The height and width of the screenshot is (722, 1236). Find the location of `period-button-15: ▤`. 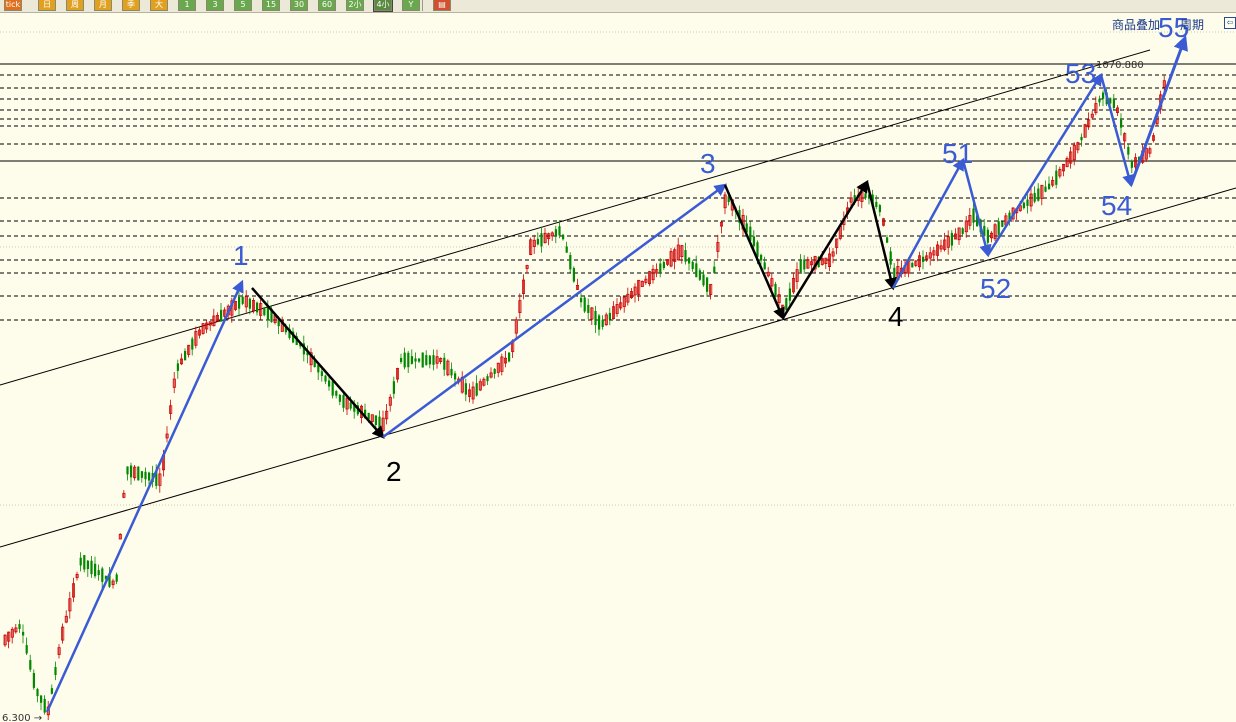

period-button-15: ▤ is located at coordinates (442, 5).